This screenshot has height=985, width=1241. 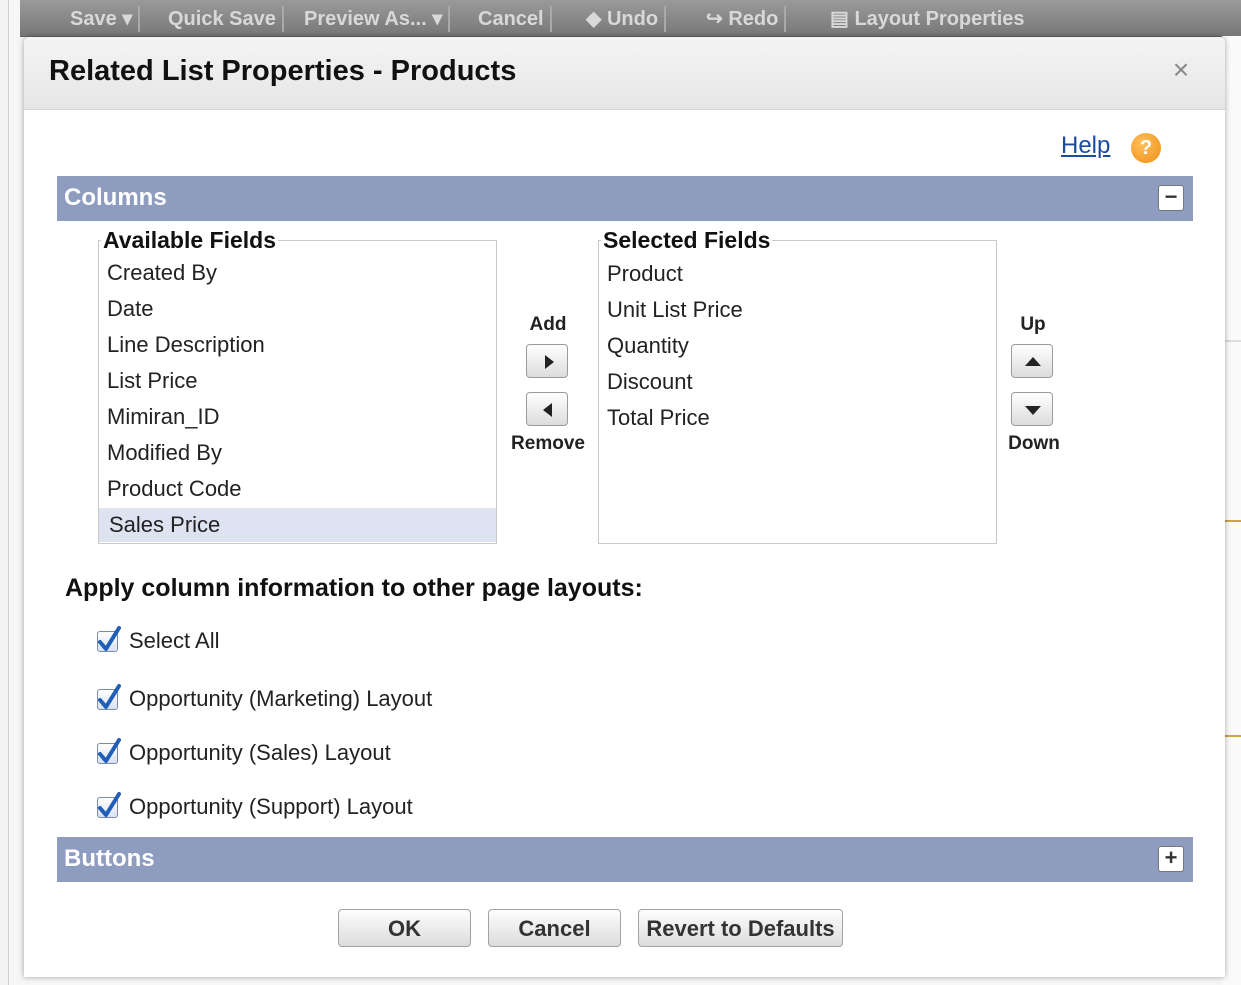 What do you see at coordinates (186, 345) in the screenshot?
I see `list-item: Line Description` at bounding box center [186, 345].